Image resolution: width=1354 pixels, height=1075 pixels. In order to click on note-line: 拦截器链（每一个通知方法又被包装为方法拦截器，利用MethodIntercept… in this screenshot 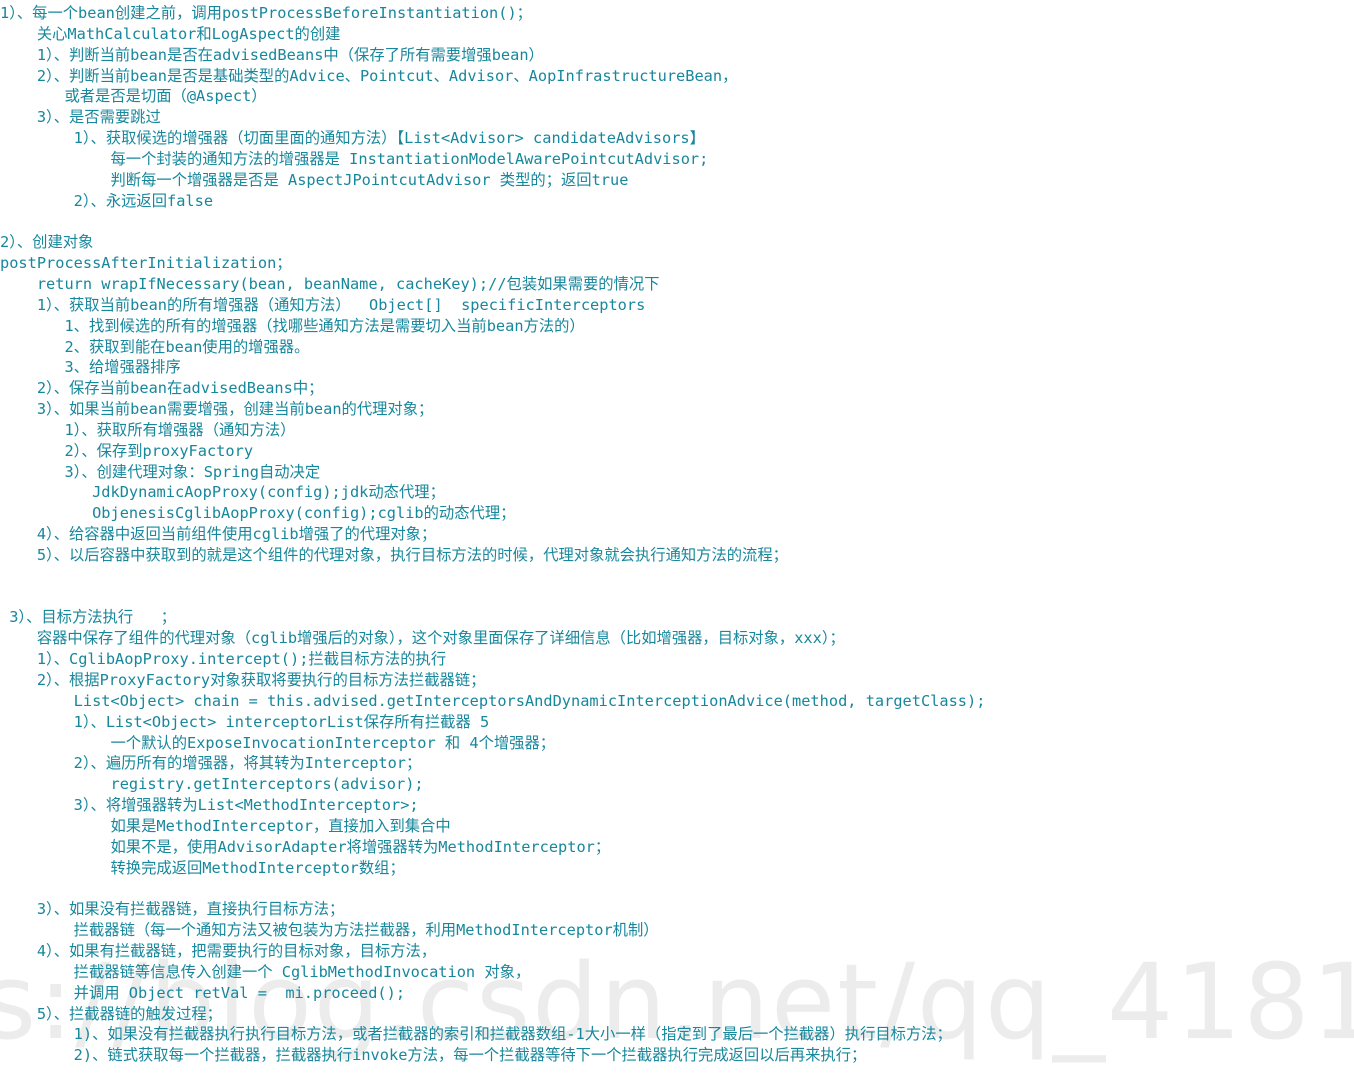, I will do `click(329, 930)`.